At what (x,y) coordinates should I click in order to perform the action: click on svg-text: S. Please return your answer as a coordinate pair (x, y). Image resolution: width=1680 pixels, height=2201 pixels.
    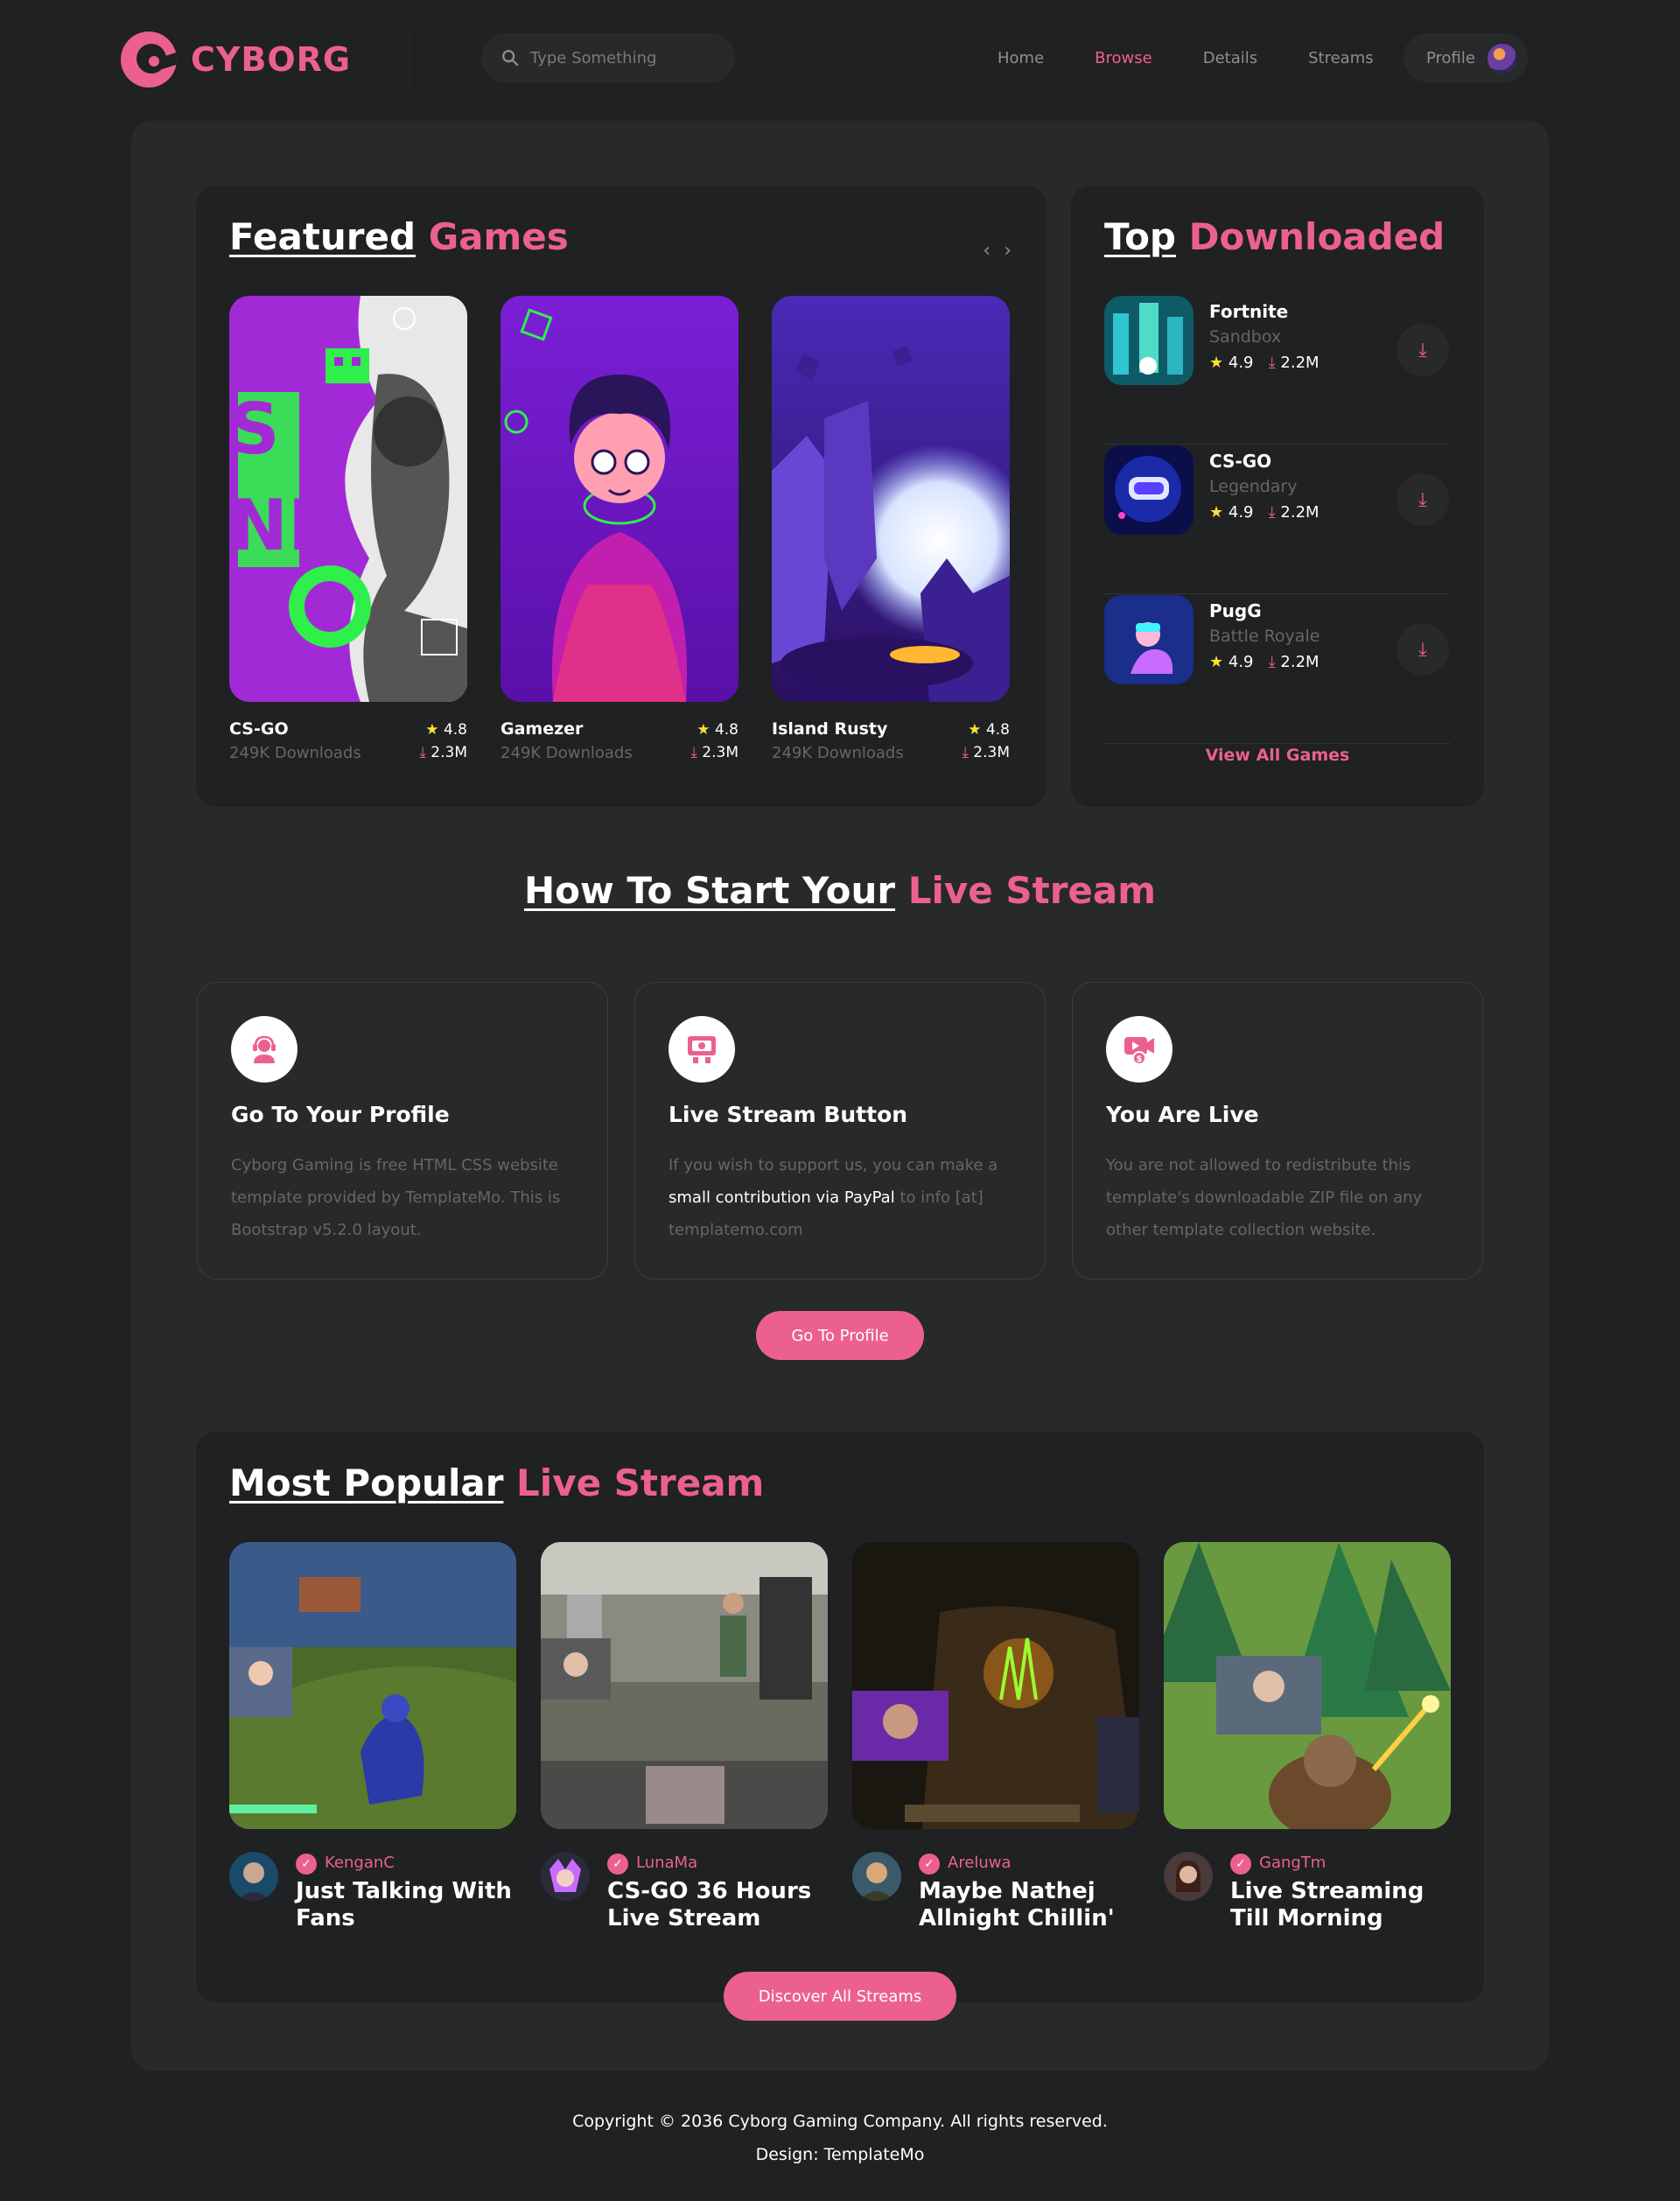
    Looking at the image, I should click on (254, 429).